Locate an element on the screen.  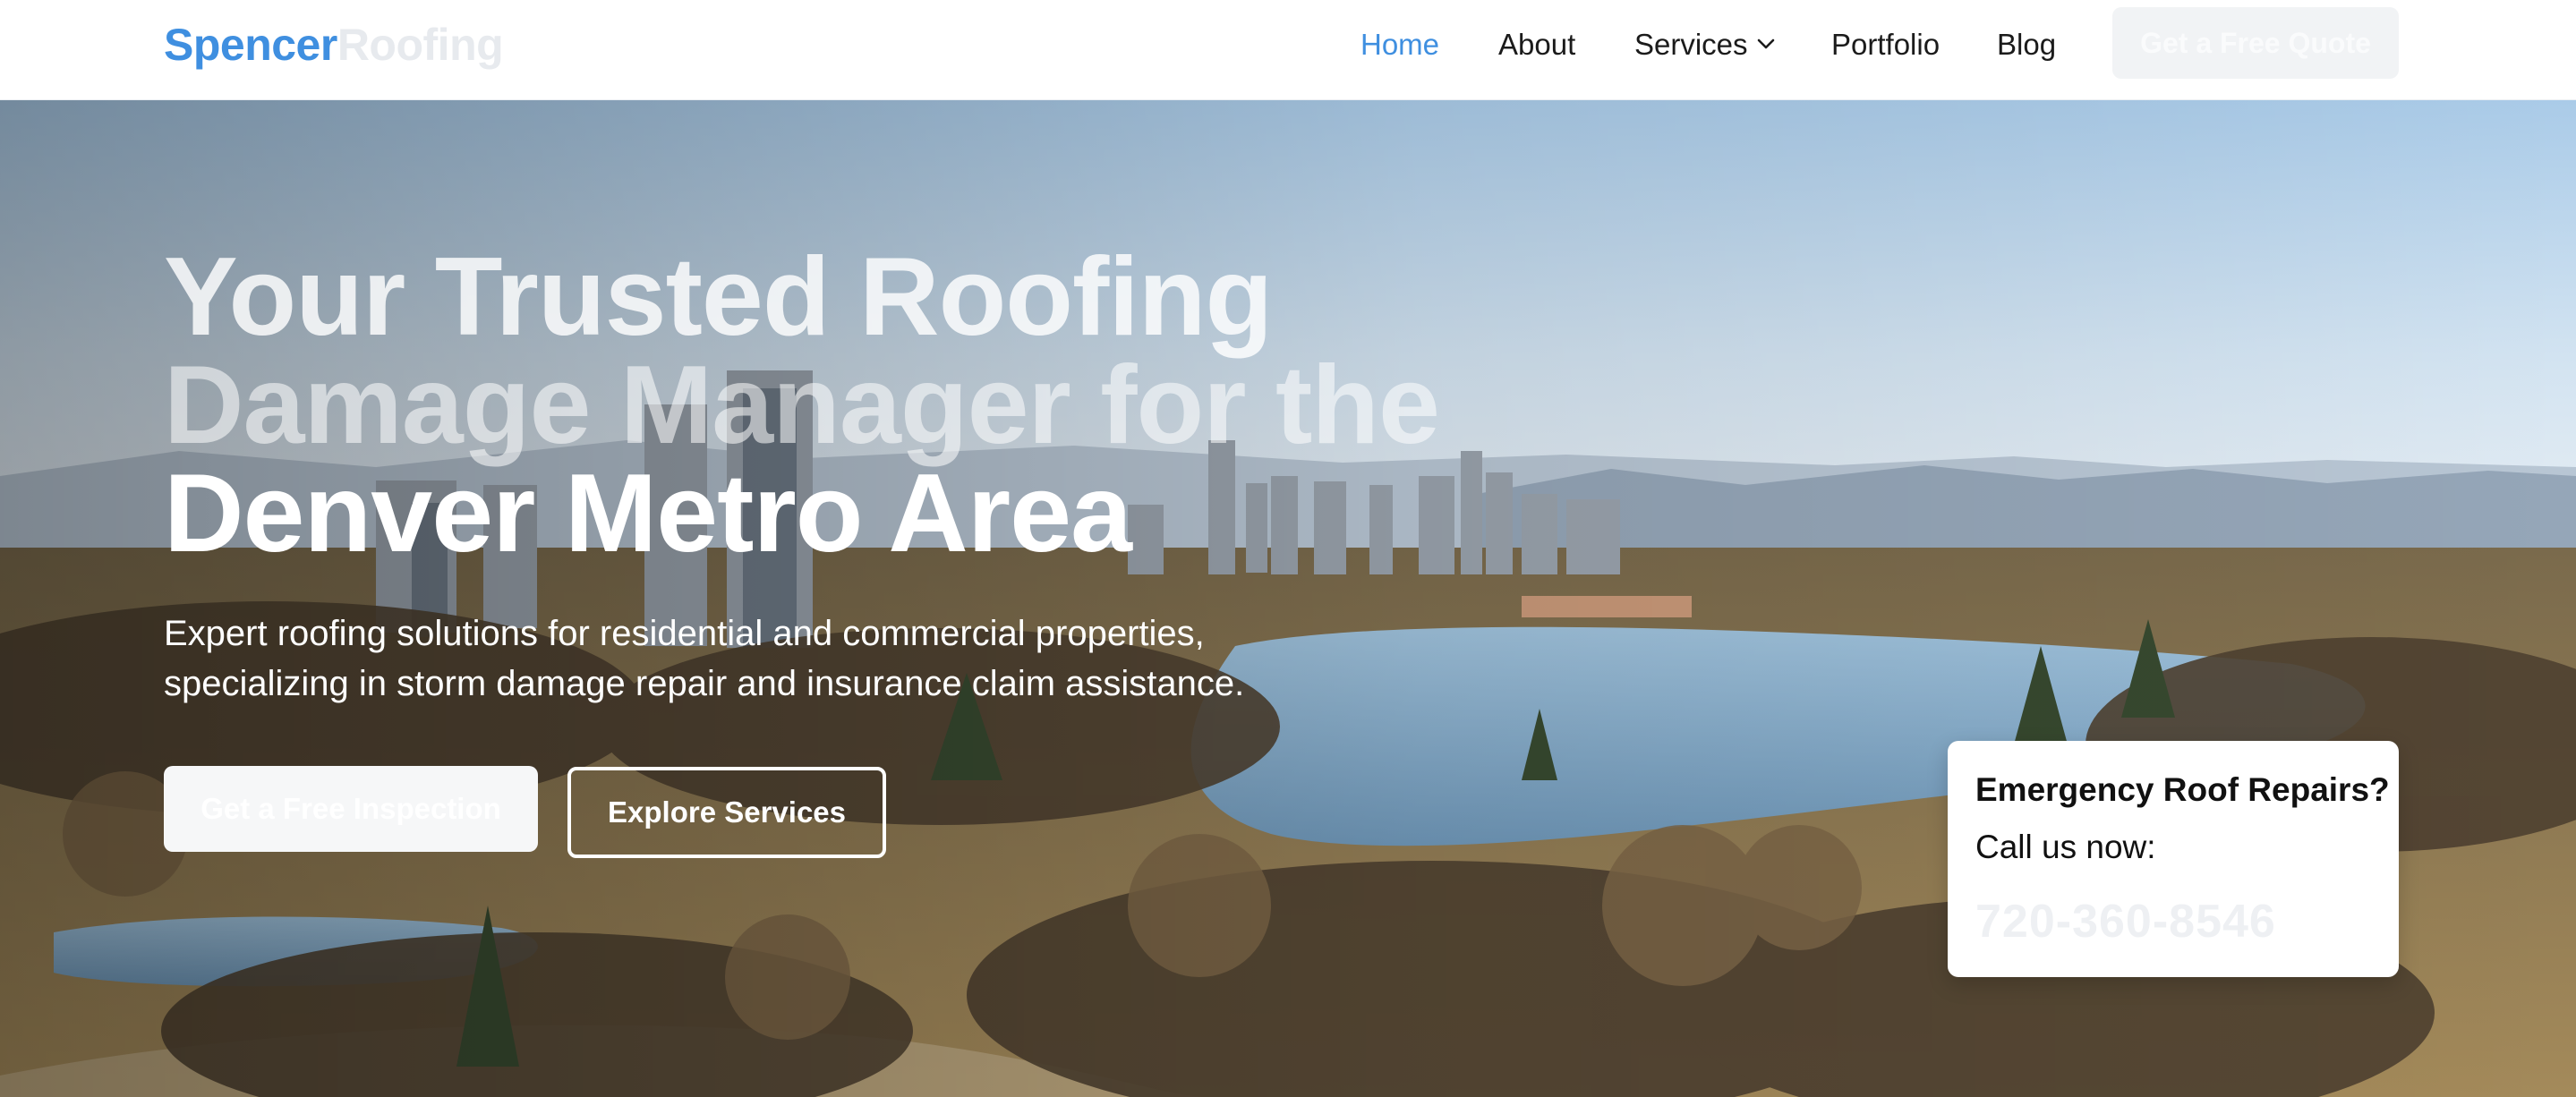
nav-item-portfolio: Portfolio is located at coordinates (1885, 44).